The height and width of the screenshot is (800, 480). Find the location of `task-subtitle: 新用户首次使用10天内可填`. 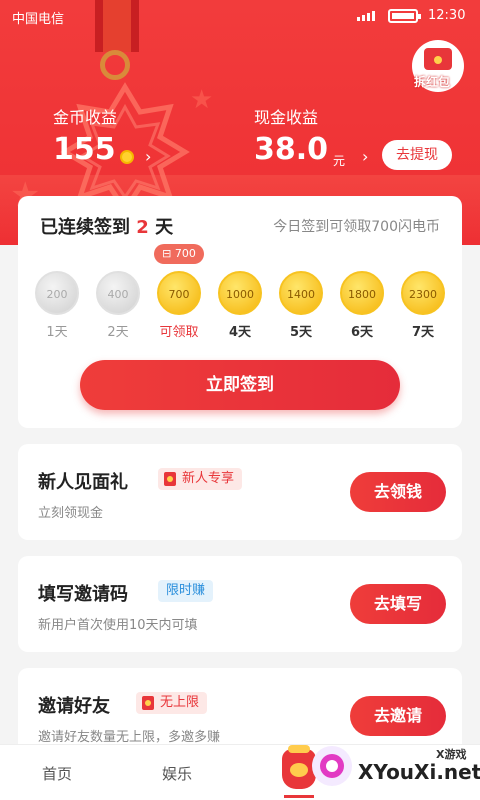

task-subtitle: 新用户首次使用10天内可填 is located at coordinates (118, 625).